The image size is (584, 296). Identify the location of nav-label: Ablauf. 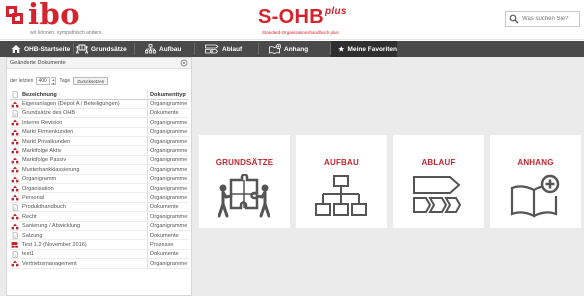
(232, 49).